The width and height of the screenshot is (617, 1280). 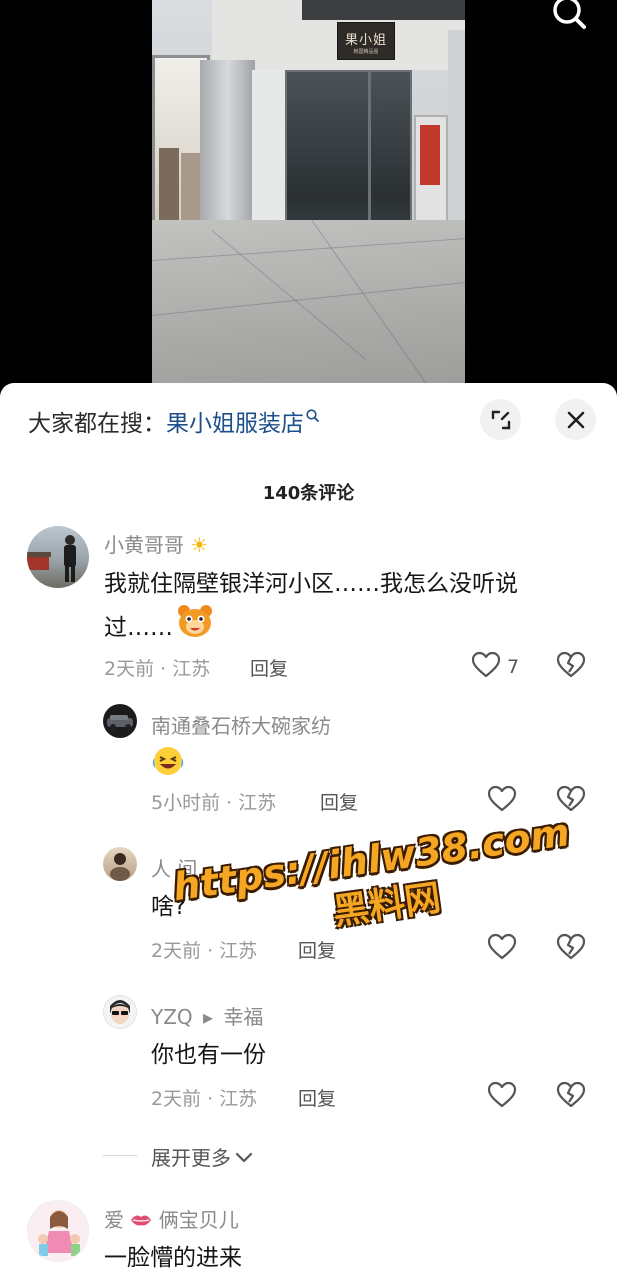 I want to click on column, so click(x=456, y=130).